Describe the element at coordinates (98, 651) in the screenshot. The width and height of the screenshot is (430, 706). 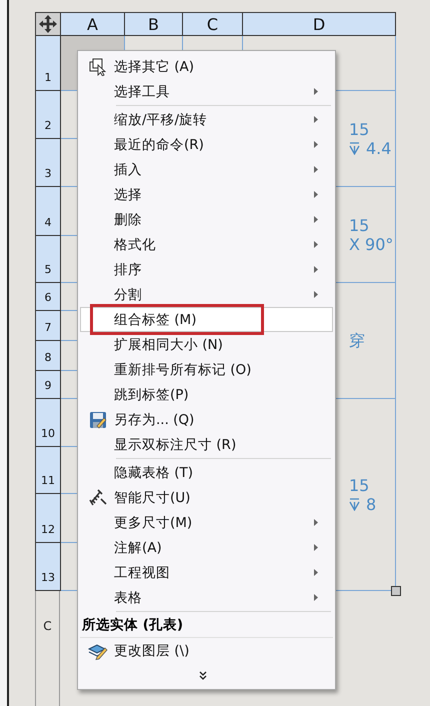
I see `layer-pencil-icon` at that location.